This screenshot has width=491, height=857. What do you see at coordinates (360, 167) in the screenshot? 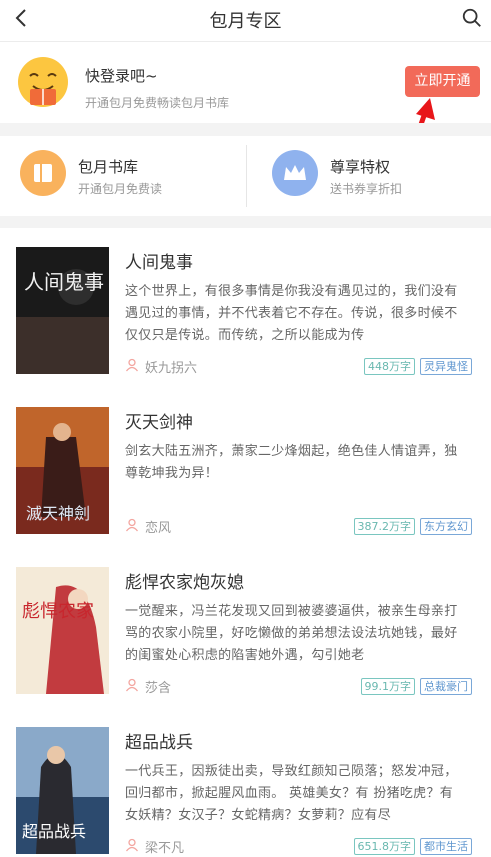
I see `feature-name: 尊享特权` at bounding box center [360, 167].